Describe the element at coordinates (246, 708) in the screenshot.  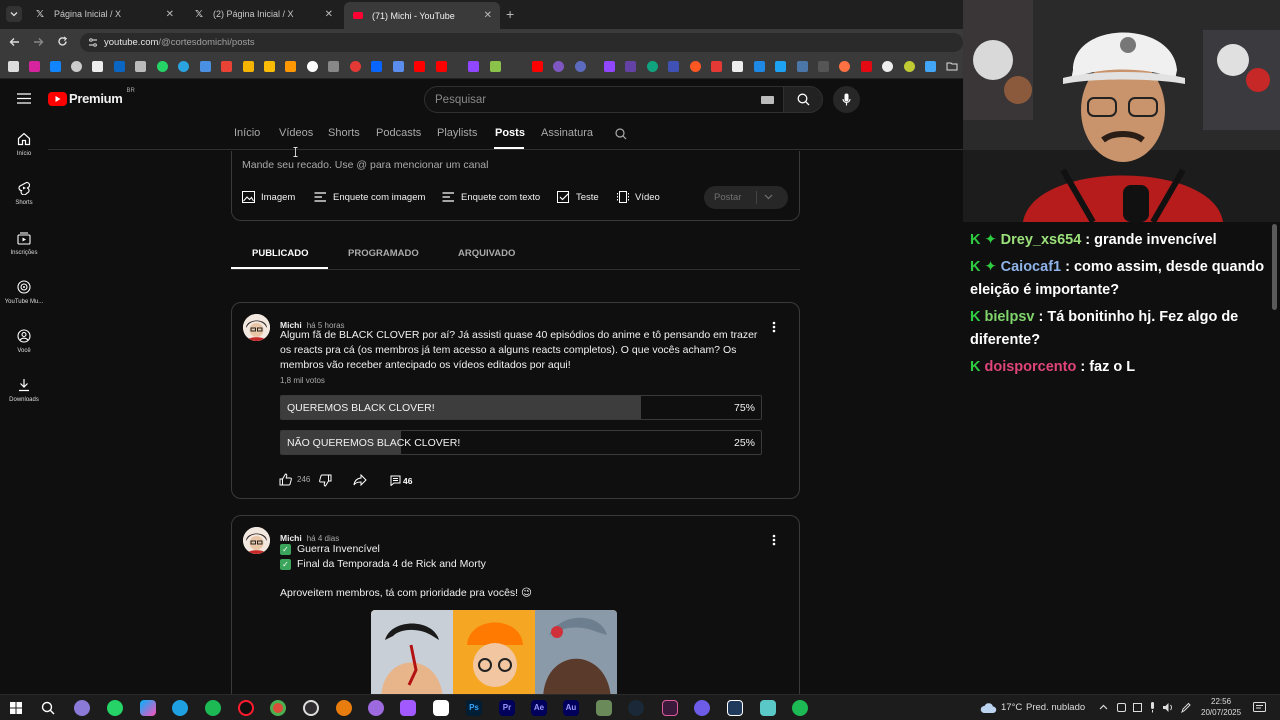
I see `taskbar-app-opera-icon` at that location.